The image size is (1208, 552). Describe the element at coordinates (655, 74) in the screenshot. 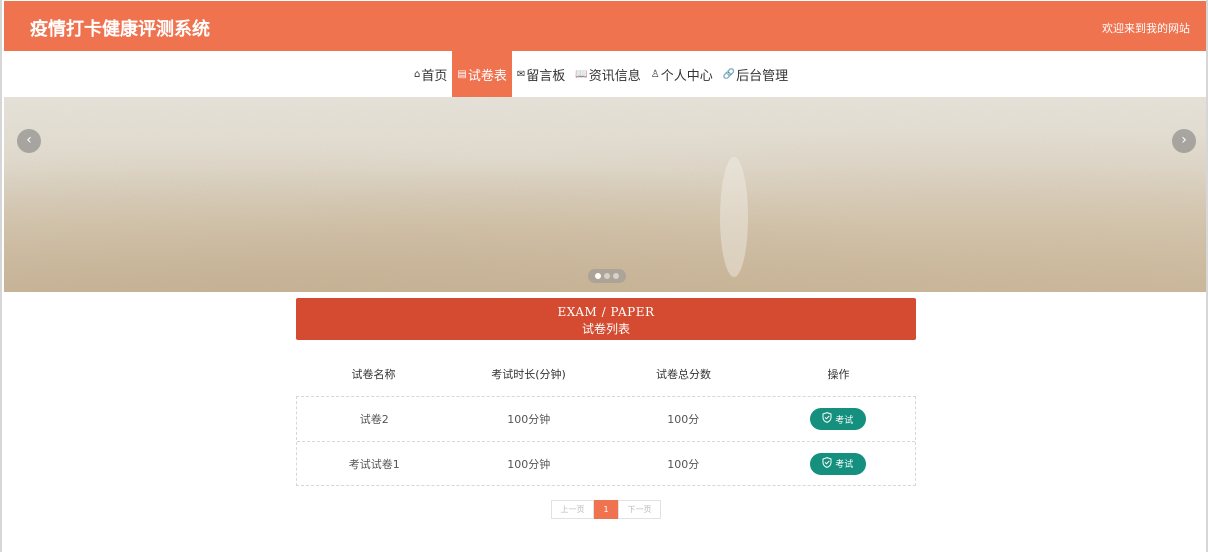

I see `user-icon: ♙` at that location.